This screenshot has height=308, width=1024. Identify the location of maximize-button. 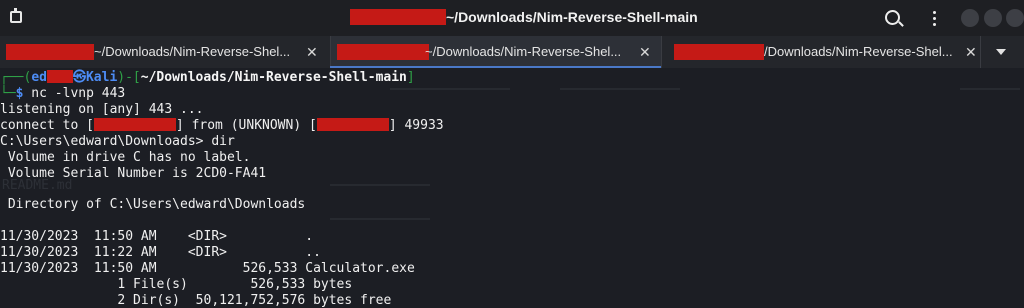
(993, 18).